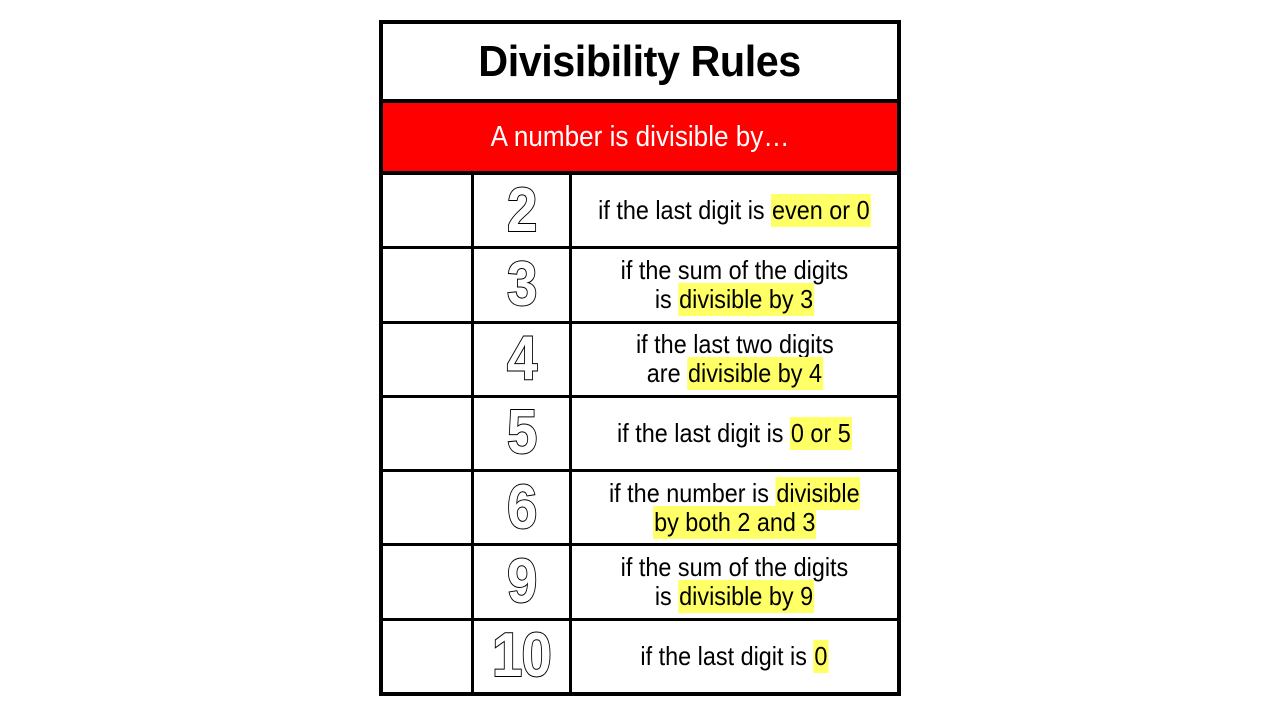 The image size is (1280, 720). I want to click on rule-text: if the last digit is 0, so click(734, 656).